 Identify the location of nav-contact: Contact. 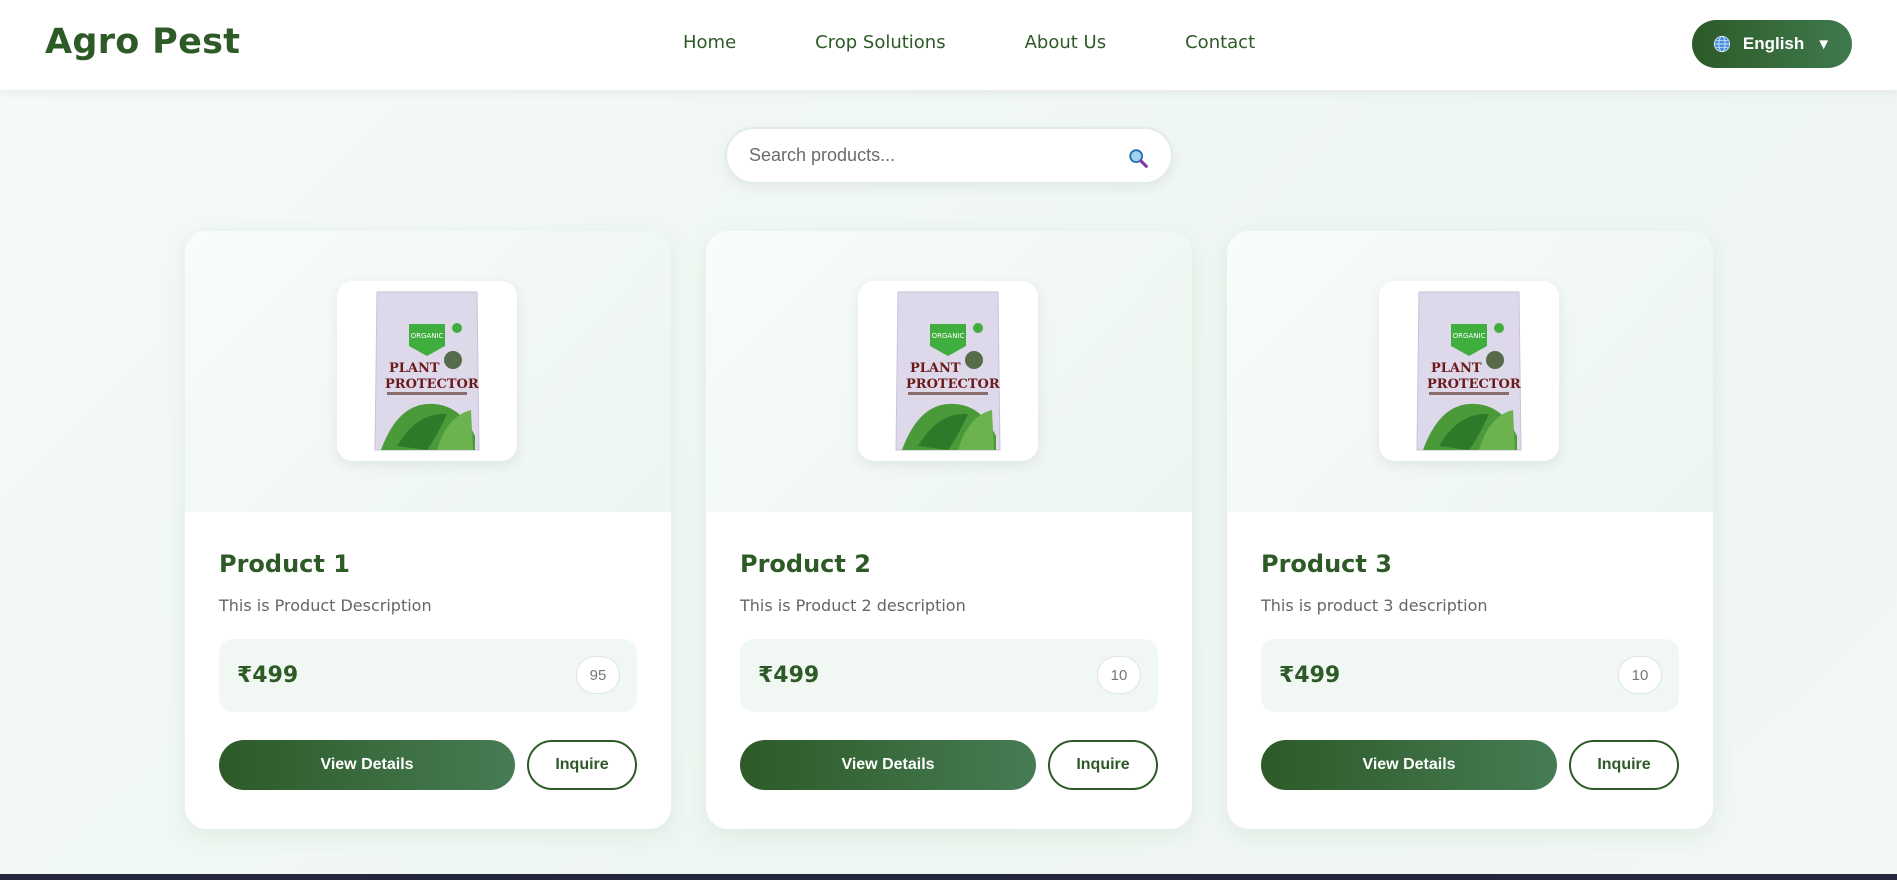
(1220, 42).